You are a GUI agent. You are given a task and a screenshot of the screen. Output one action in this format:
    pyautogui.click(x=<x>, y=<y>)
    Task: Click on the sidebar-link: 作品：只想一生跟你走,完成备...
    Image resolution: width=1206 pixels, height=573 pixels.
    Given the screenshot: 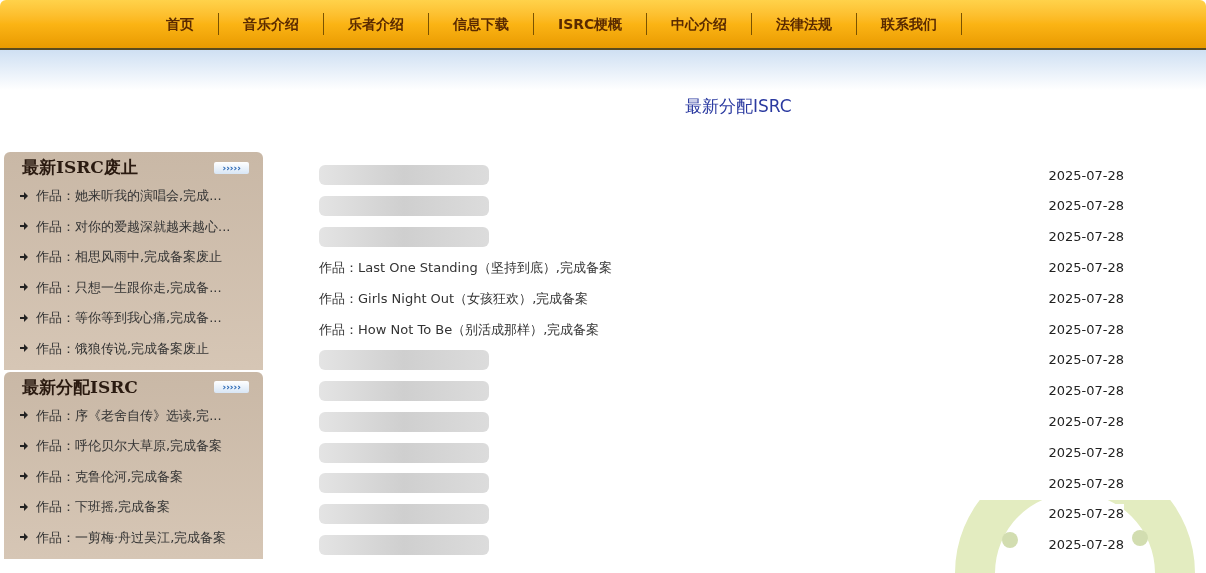 What is the action you would take?
    pyautogui.click(x=129, y=287)
    